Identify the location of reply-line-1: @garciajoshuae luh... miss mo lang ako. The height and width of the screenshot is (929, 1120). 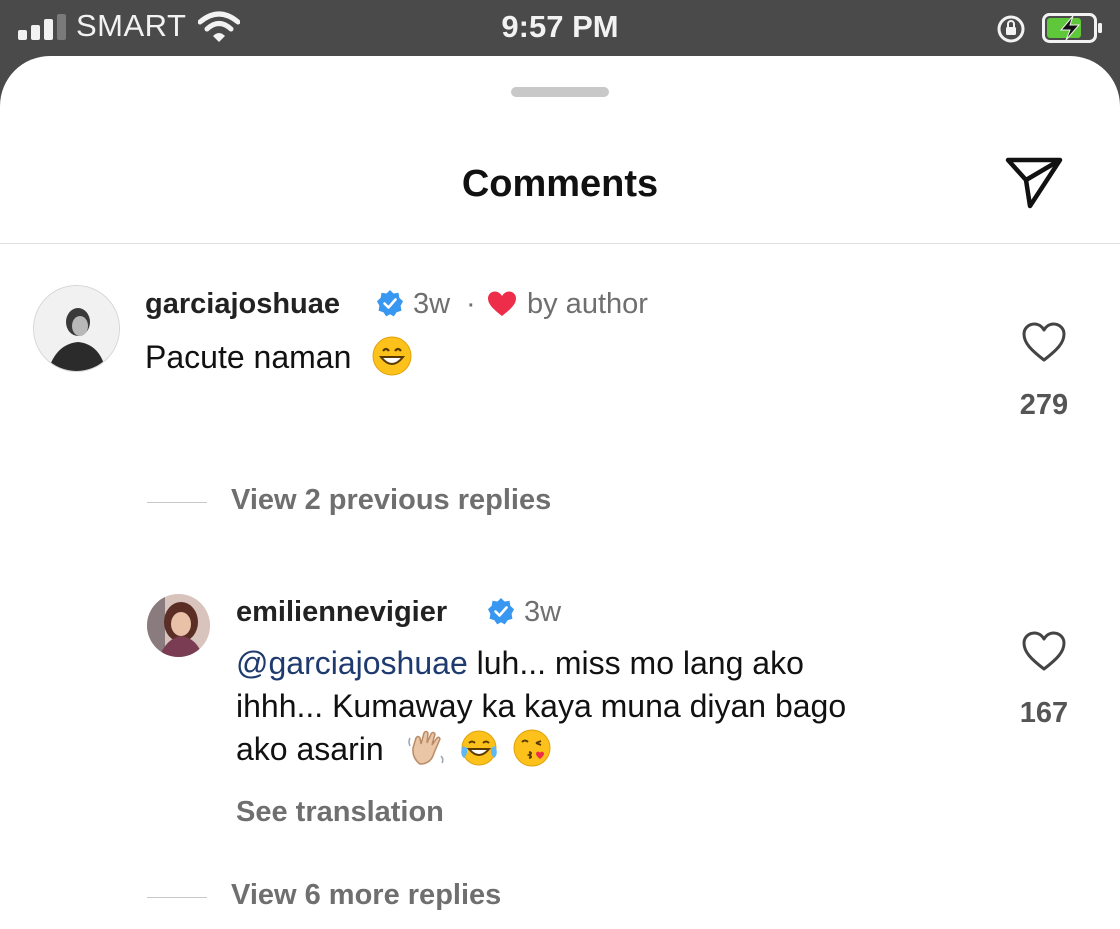
(541, 663).